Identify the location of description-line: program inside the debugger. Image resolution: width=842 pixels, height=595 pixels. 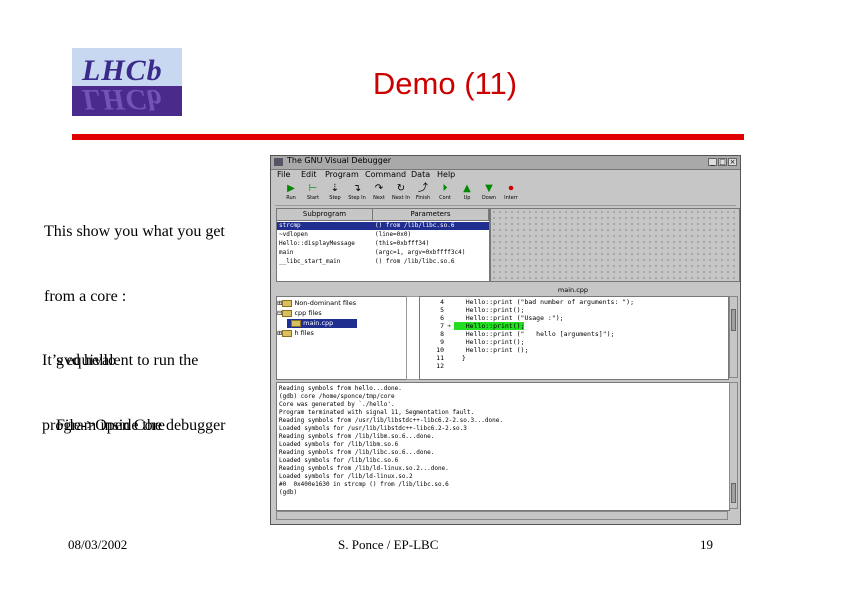
(134, 425).